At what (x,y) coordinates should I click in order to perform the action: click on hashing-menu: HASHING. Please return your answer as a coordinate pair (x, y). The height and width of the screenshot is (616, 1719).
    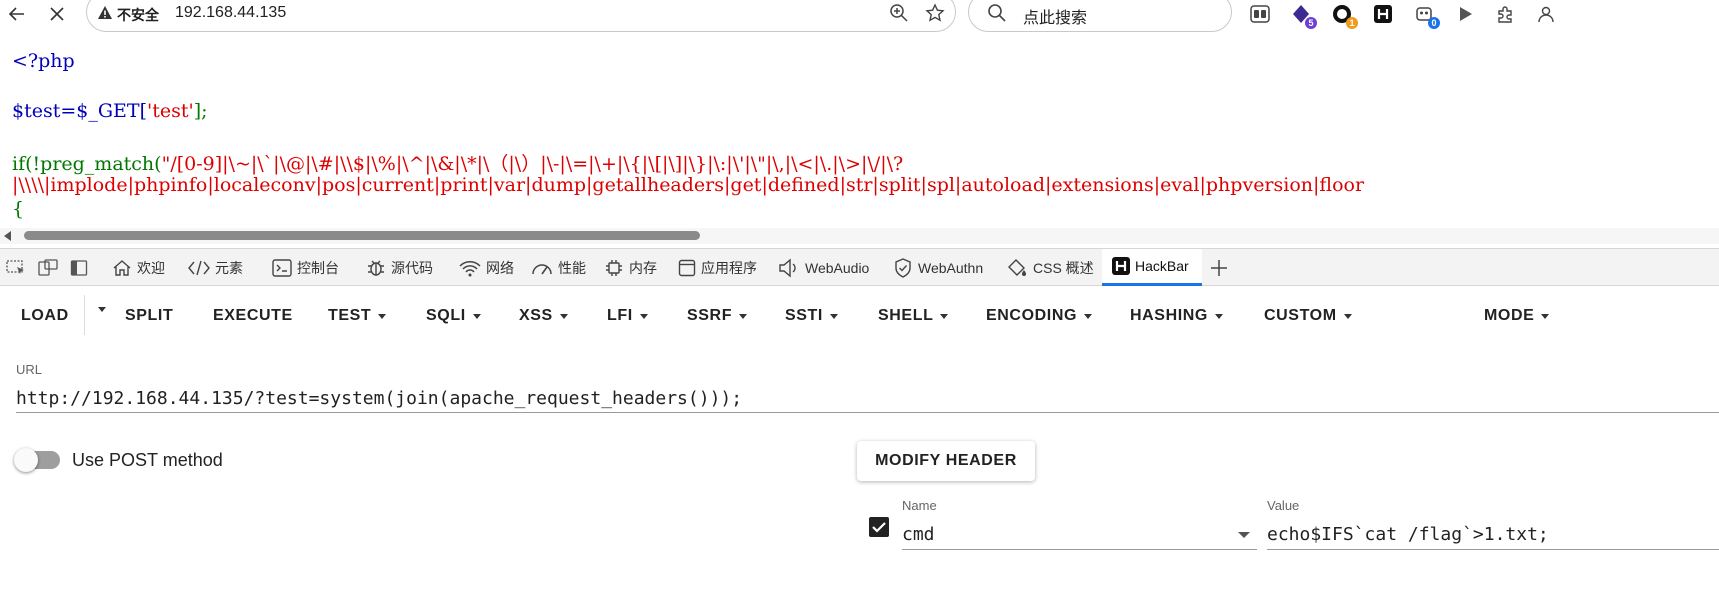
    Looking at the image, I should click on (1176, 316).